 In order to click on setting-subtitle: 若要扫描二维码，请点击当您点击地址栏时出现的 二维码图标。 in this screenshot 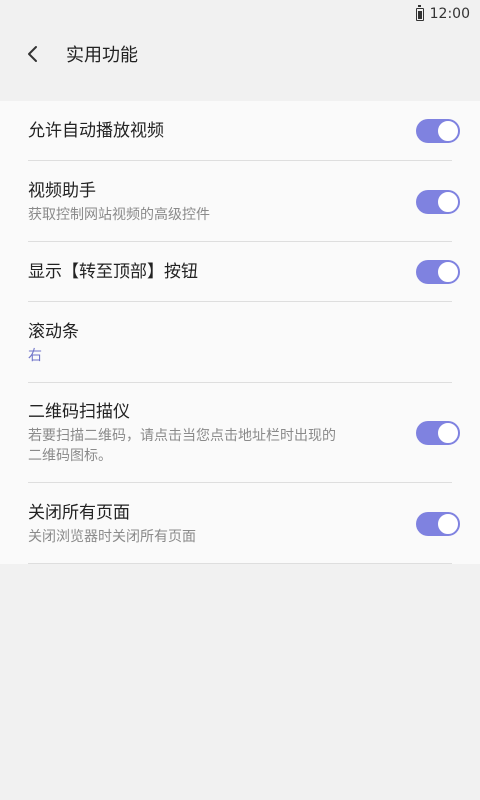, I will do `click(217, 446)`.